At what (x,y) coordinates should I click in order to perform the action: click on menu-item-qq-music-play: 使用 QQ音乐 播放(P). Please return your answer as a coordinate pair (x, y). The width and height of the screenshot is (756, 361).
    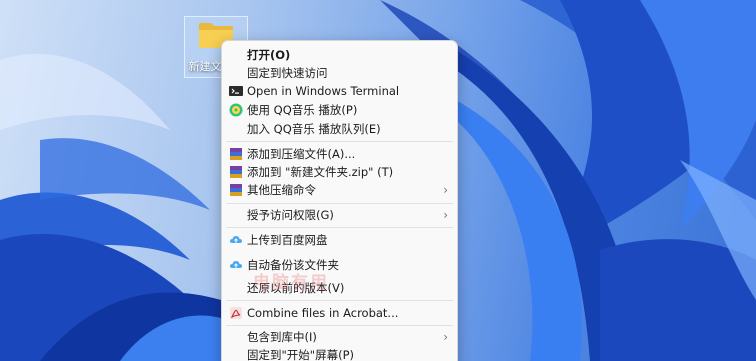
    Looking at the image, I should click on (339, 110).